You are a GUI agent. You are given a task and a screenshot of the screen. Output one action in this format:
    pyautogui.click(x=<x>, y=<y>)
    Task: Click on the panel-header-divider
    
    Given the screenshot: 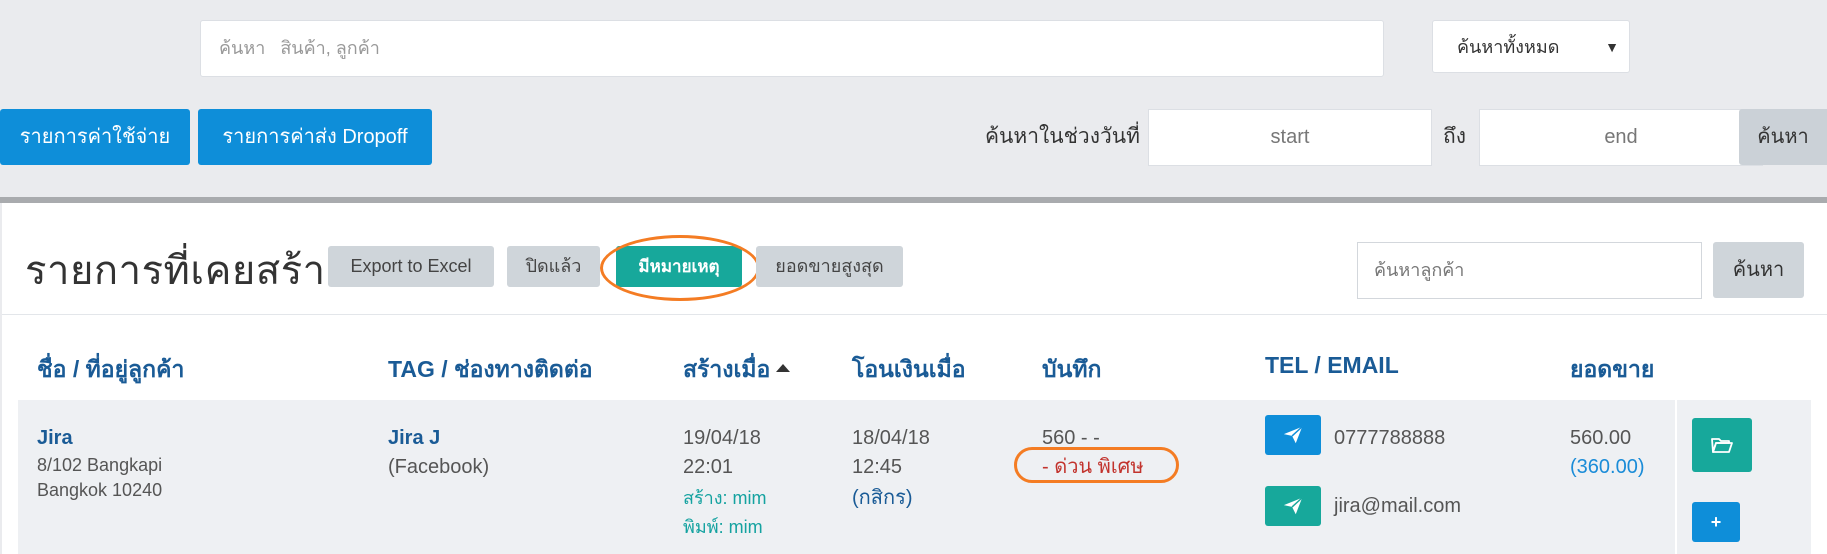 What is the action you would take?
    pyautogui.click(x=914, y=314)
    